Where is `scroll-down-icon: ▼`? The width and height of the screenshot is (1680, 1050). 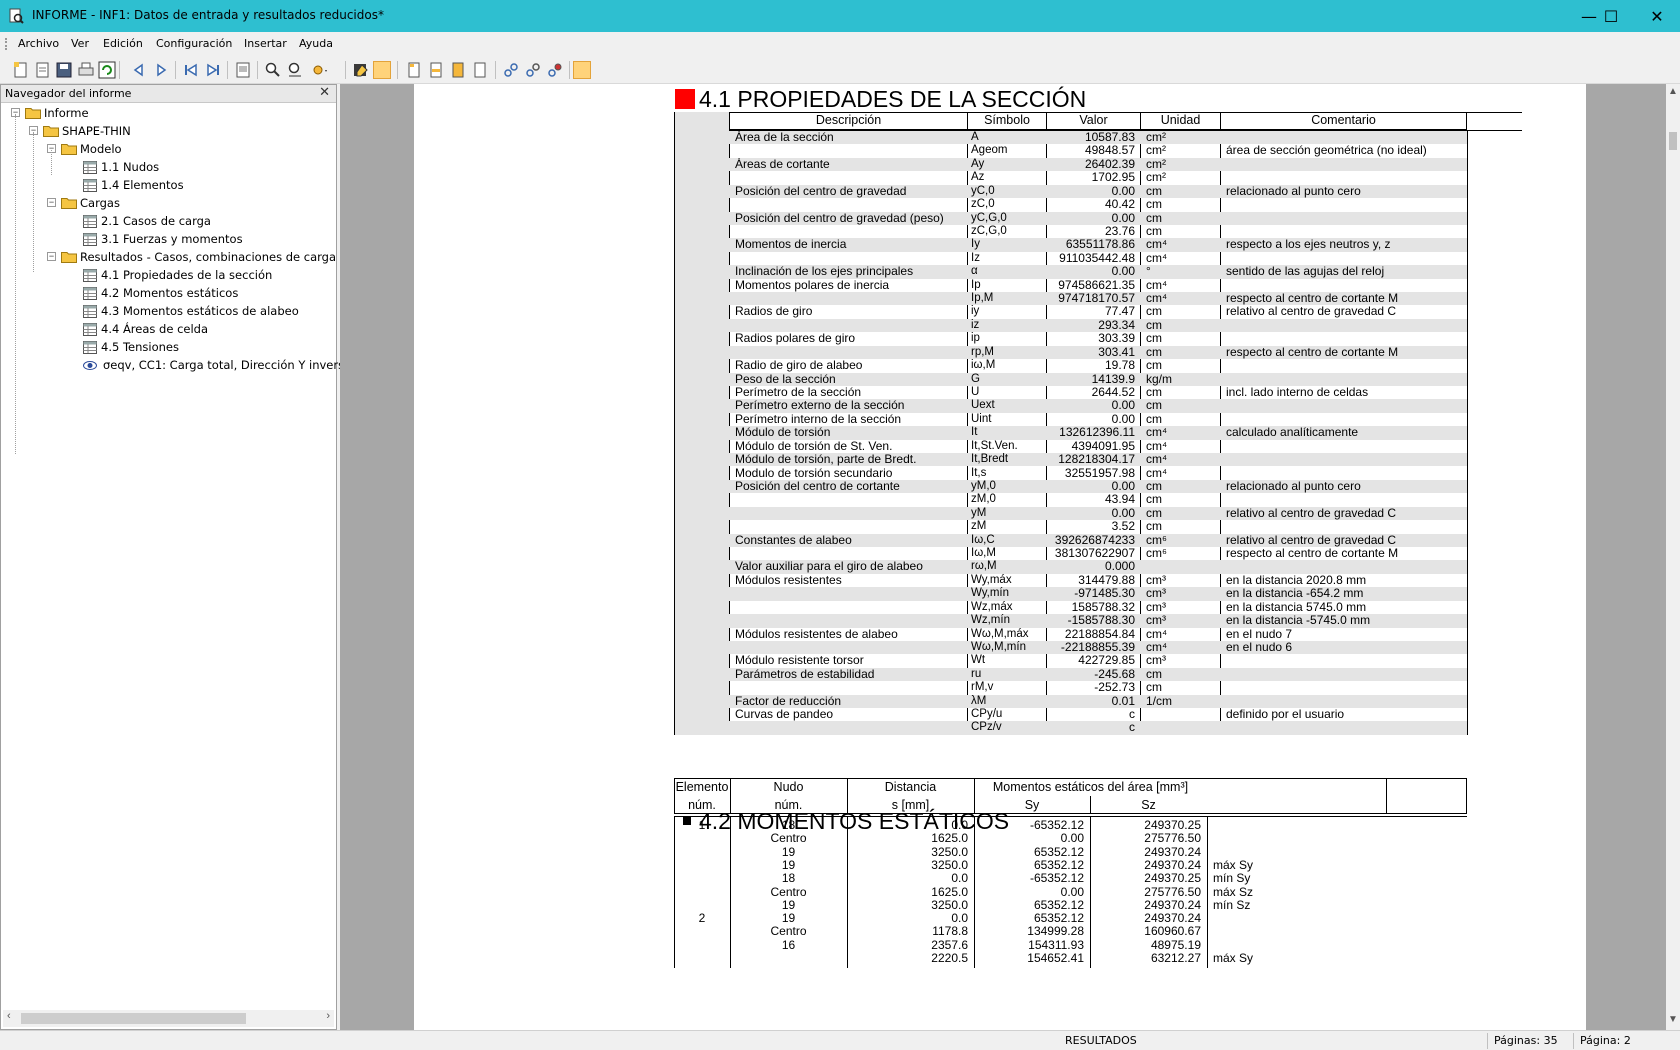
scroll-down-icon: ▼ is located at coordinates (1673, 1019).